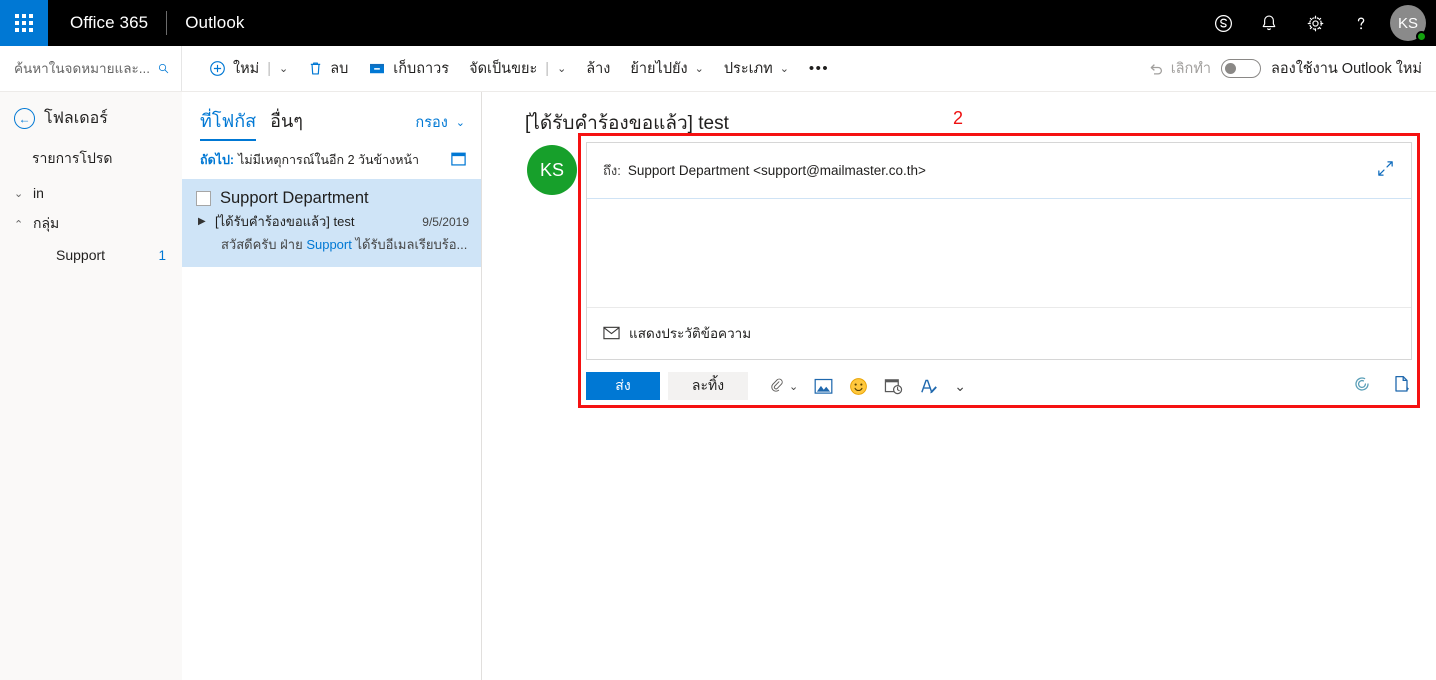 The width and height of the screenshot is (1436, 680). Describe the element at coordinates (19, 224) in the screenshot. I see `chevron-up-icon: ⌃` at that location.